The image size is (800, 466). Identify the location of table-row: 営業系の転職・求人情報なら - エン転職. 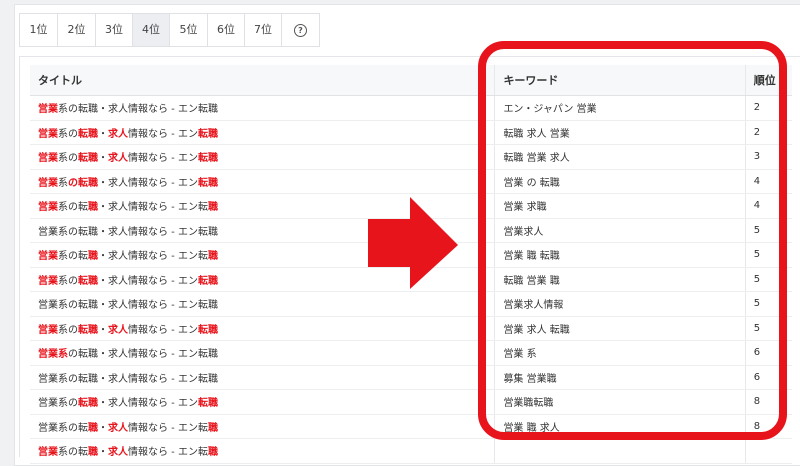
(411, 451).